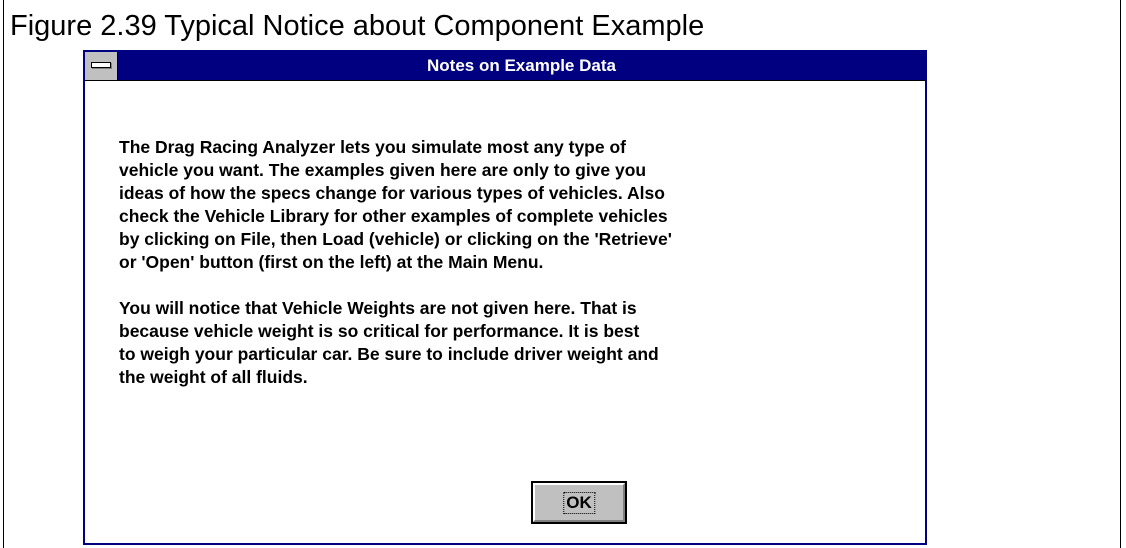 The height and width of the screenshot is (548, 1126). What do you see at coordinates (3, 274) in the screenshot?
I see `figure-frame-left-border` at bounding box center [3, 274].